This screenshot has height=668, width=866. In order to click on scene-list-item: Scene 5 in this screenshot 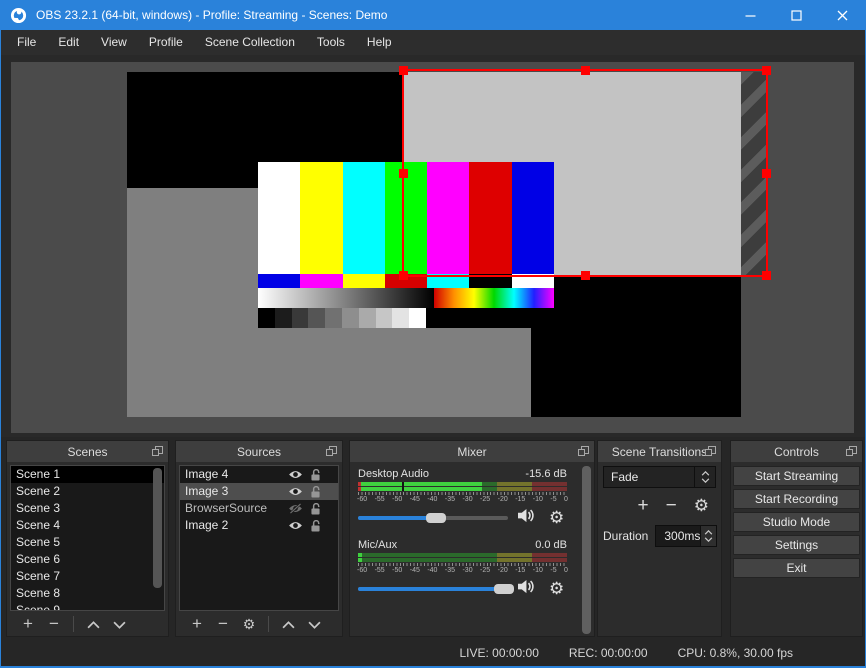, I will do `click(87, 542)`.